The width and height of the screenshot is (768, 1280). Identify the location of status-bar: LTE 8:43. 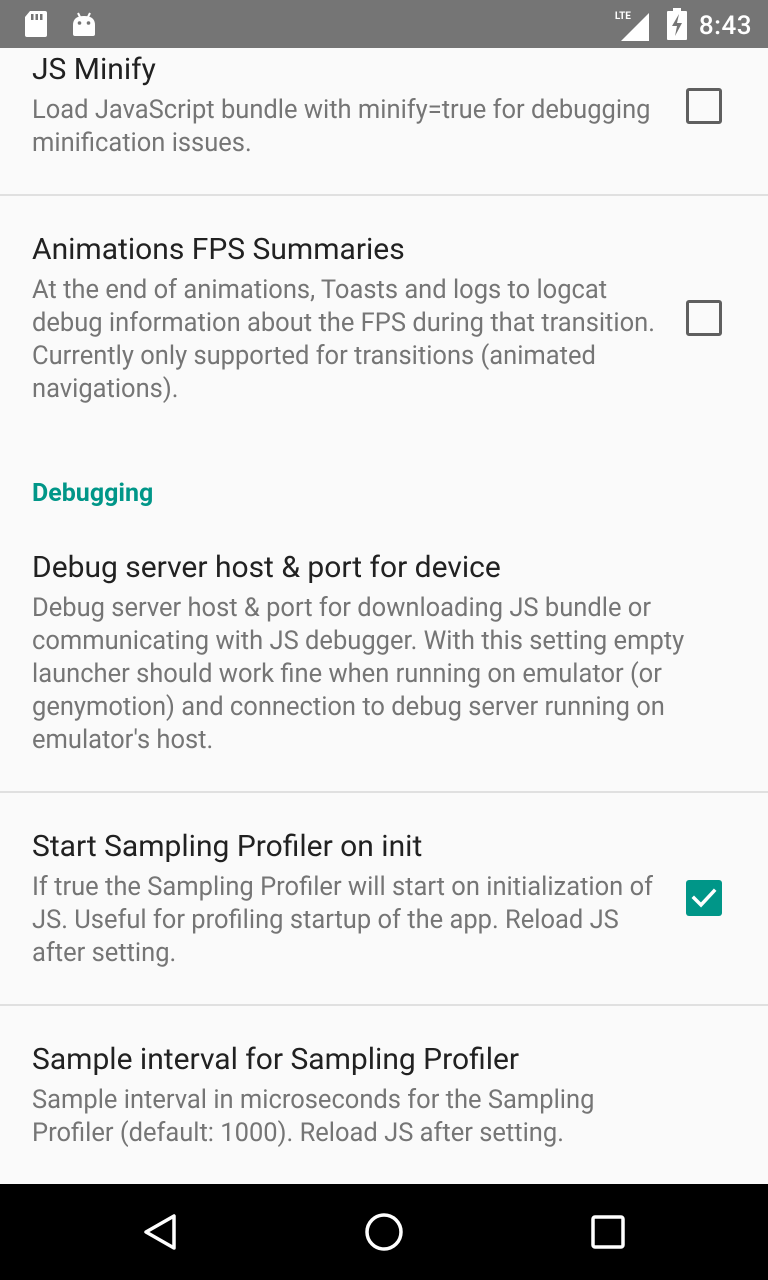
(384, 24).